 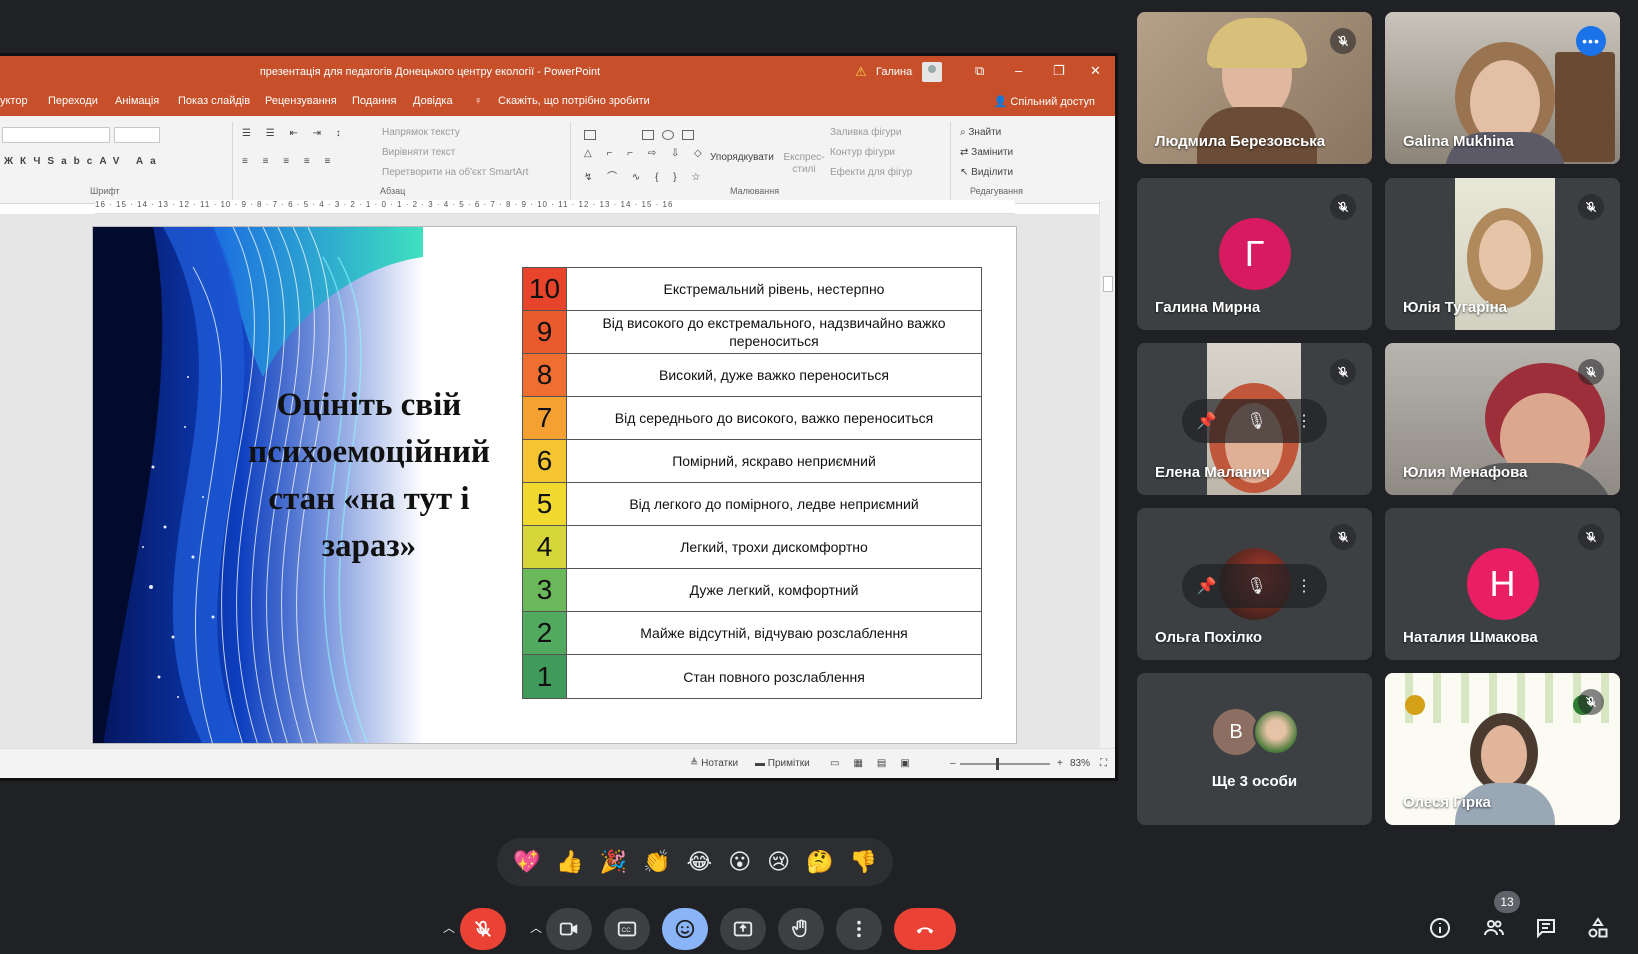 I want to click on share-button: 👤 Спільний доступ, so click(x=1044, y=101).